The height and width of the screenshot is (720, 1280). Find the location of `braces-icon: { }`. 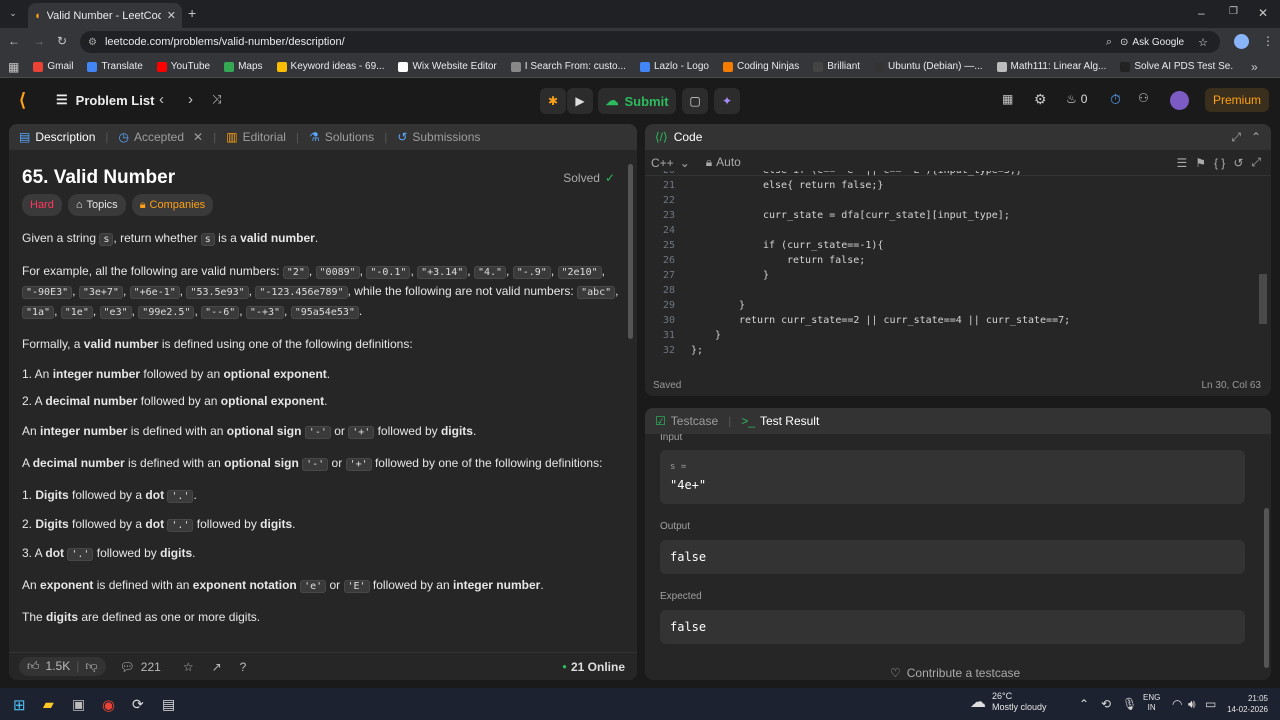

braces-icon: { } is located at coordinates (1219, 163).